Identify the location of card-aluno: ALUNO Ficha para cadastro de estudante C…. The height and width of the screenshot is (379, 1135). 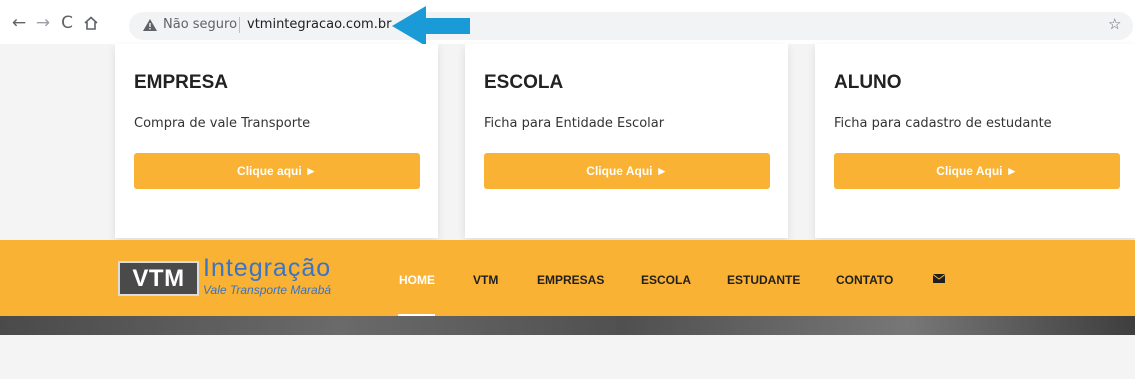
(975, 141).